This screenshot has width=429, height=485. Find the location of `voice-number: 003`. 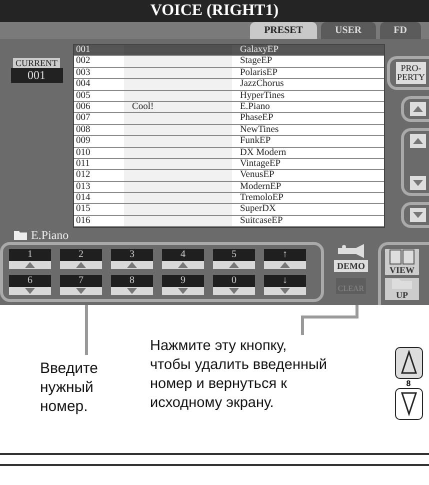

voice-number: 003 is located at coordinates (83, 73).